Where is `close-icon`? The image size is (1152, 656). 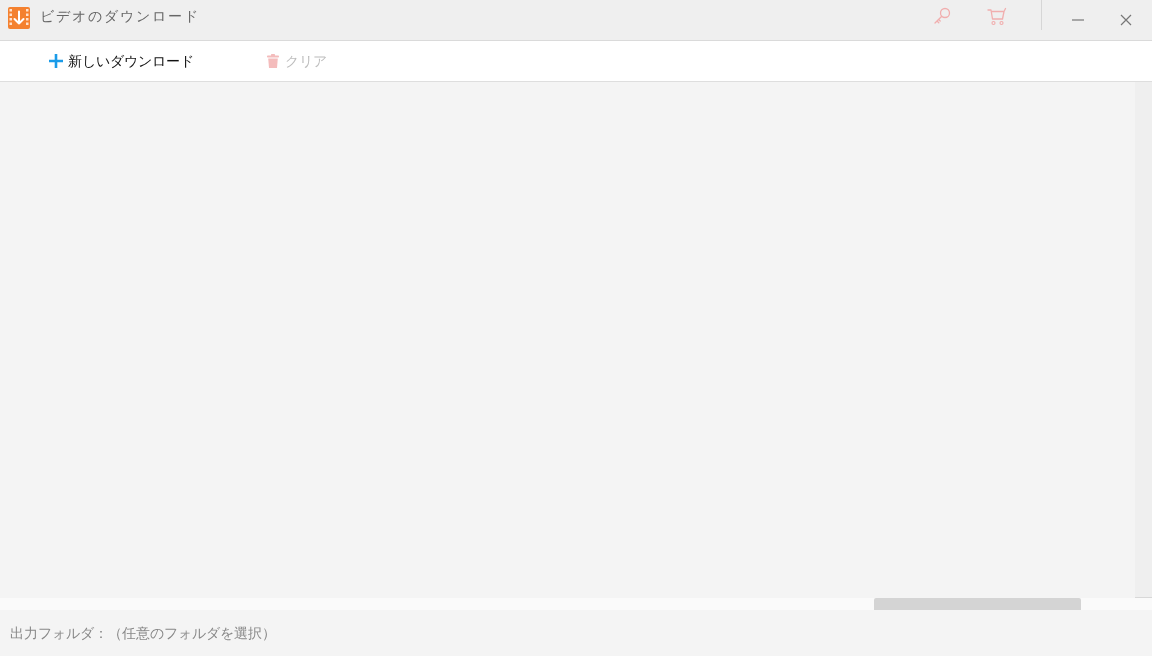
close-icon is located at coordinates (1126, 20).